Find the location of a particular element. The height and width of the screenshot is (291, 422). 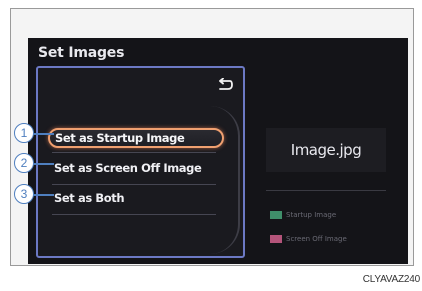

callout-2: 2 is located at coordinates (24, 163).